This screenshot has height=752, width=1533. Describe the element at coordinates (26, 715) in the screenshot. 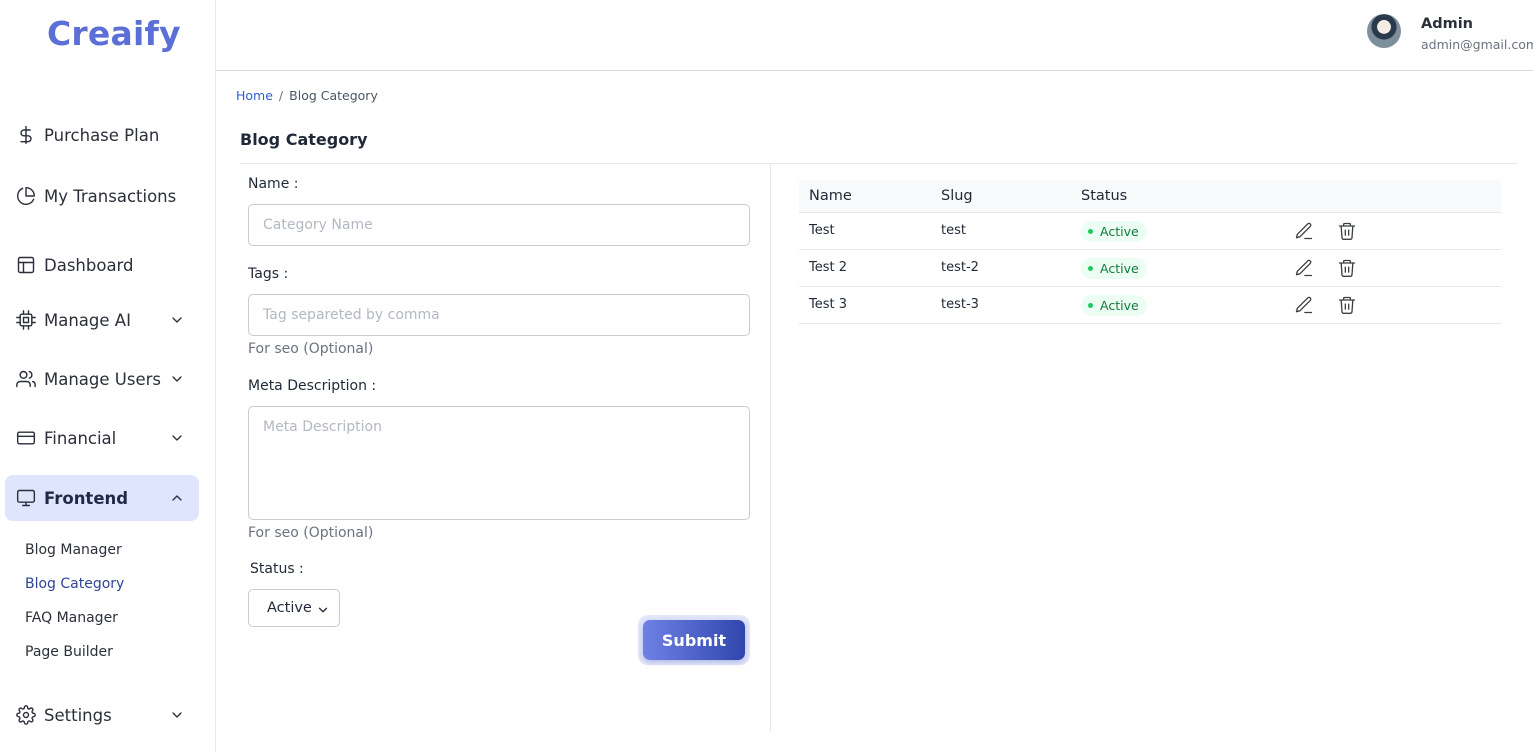

I see `gear-icon` at that location.